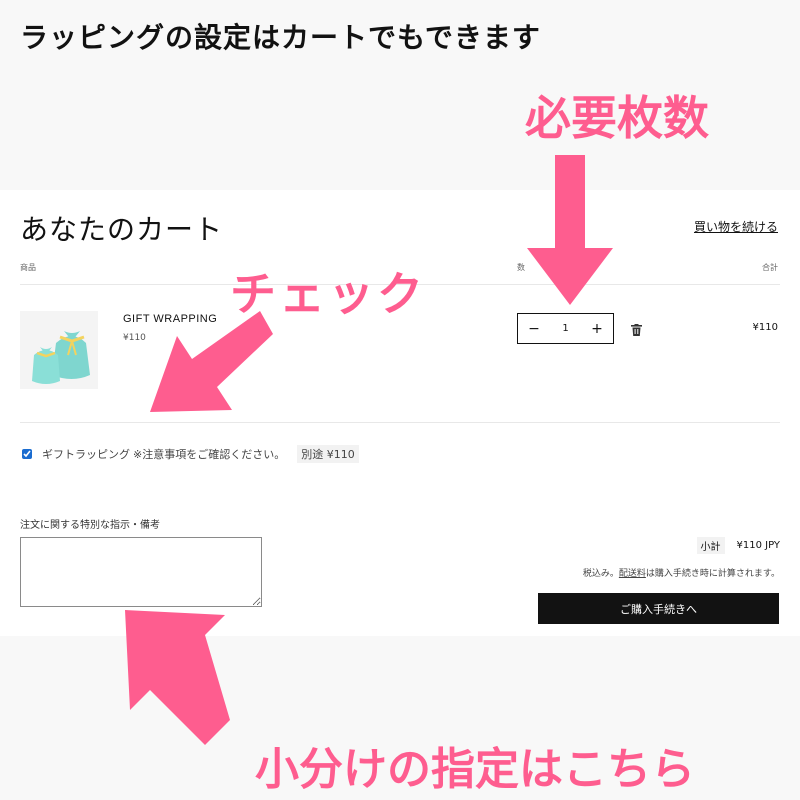  I want to click on column-header-product: 商品, so click(28, 267).